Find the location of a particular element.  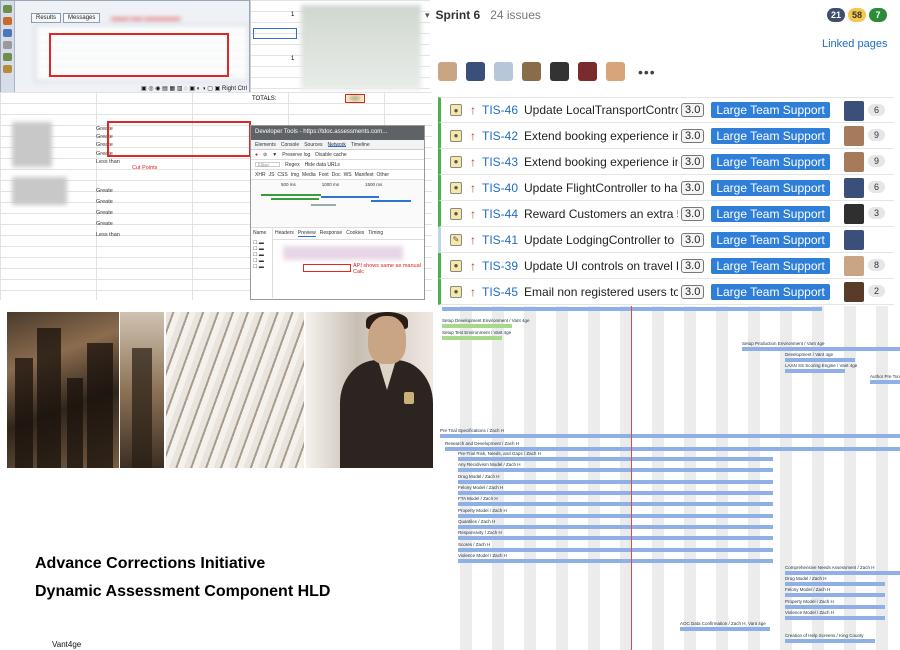

filter-input: Filter is located at coordinates (268, 165).